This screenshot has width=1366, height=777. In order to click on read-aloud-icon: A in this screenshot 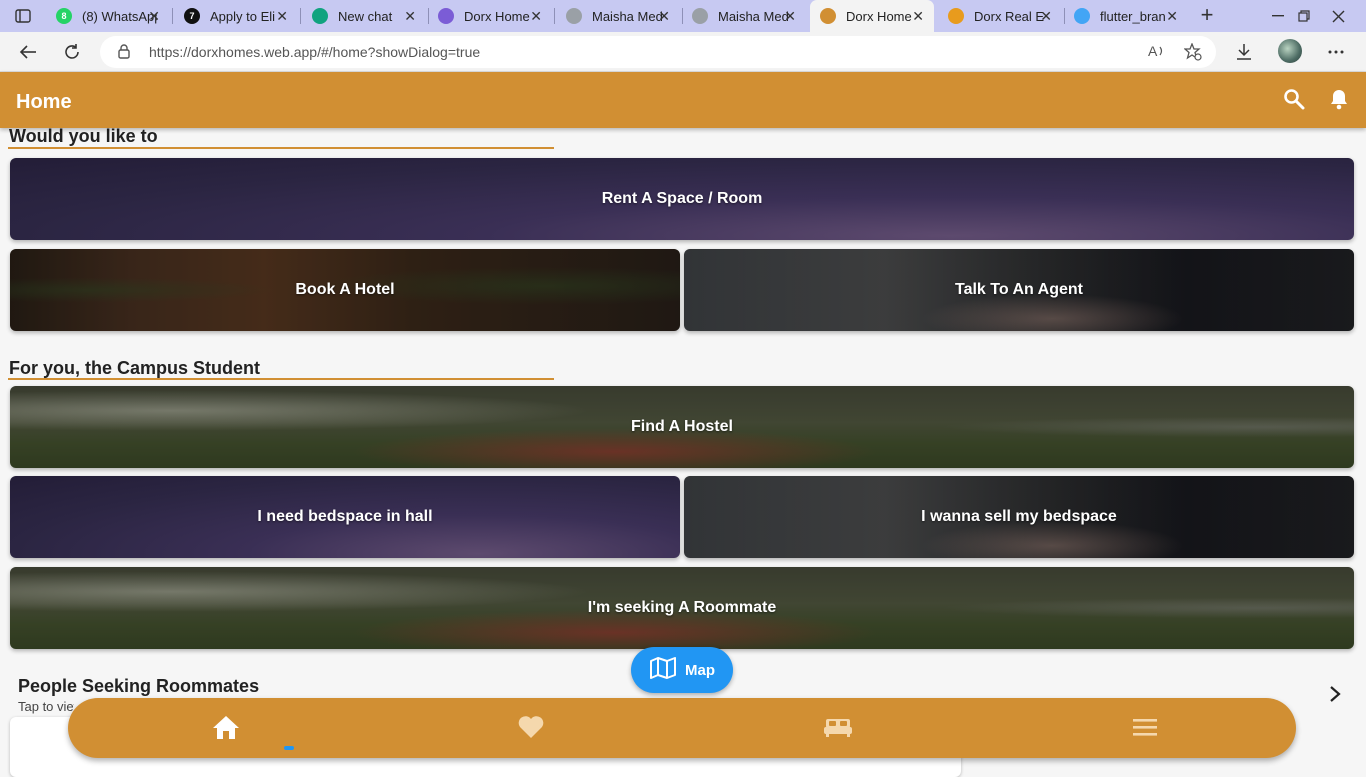, I will do `click(1157, 53)`.